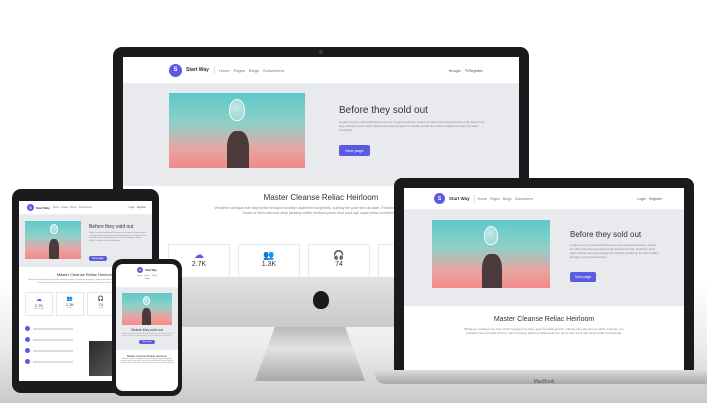  What do you see at coordinates (269, 255) in the screenshot?
I see `users-icon: 👥` at bounding box center [269, 255].